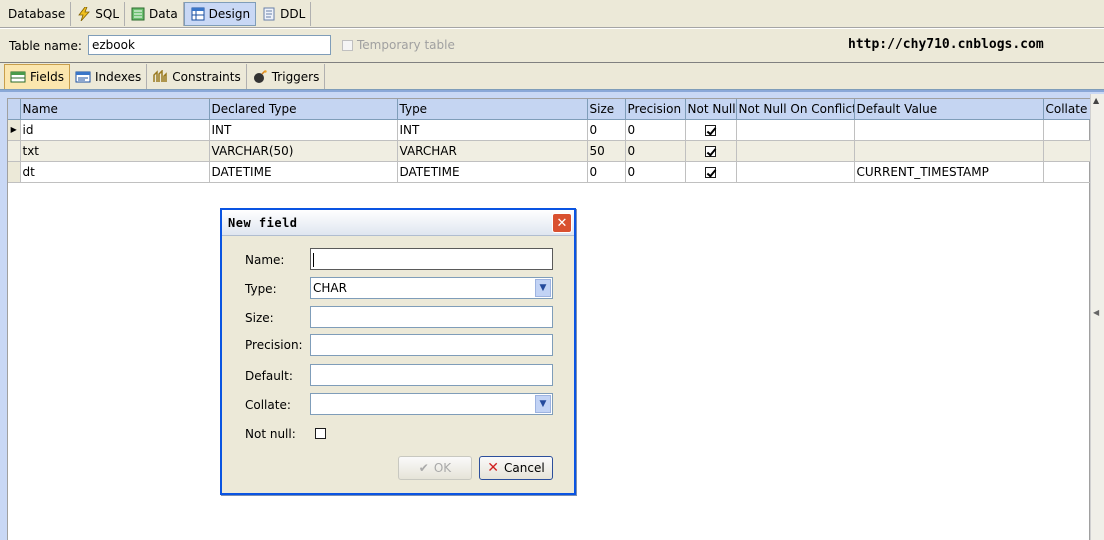 This screenshot has height=540, width=1104. I want to click on tab-indexes-label: Indexes, so click(118, 76).